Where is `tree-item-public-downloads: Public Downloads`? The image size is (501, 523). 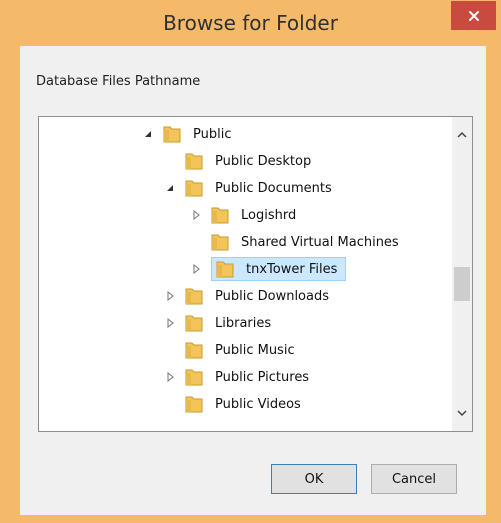
tree-item-public-downloads: Public Downloads is located at coordinates (248, 296).